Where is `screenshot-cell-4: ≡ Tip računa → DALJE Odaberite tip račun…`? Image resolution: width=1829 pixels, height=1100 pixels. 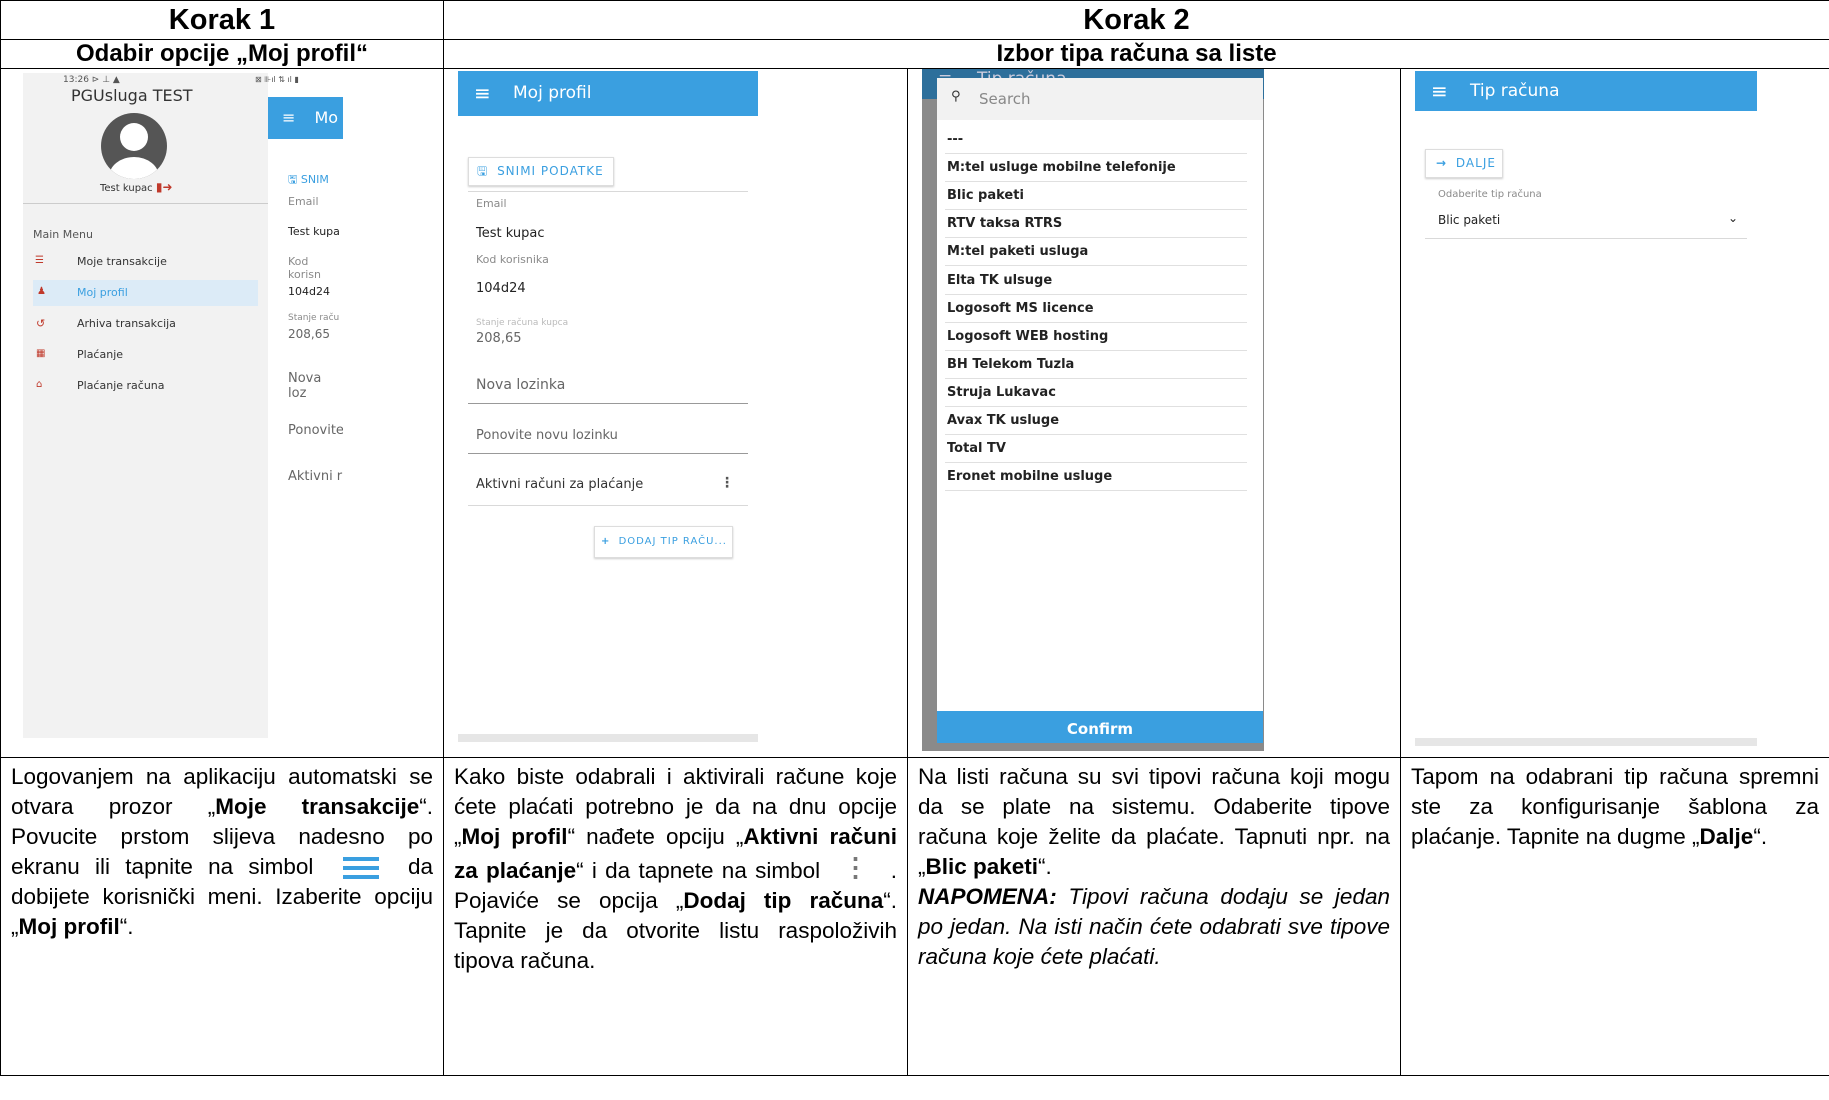 screenshot-cell-4: ≡ Tip računa → DALJE Odaberite tip račun… is located at coordinates (1614, 413).